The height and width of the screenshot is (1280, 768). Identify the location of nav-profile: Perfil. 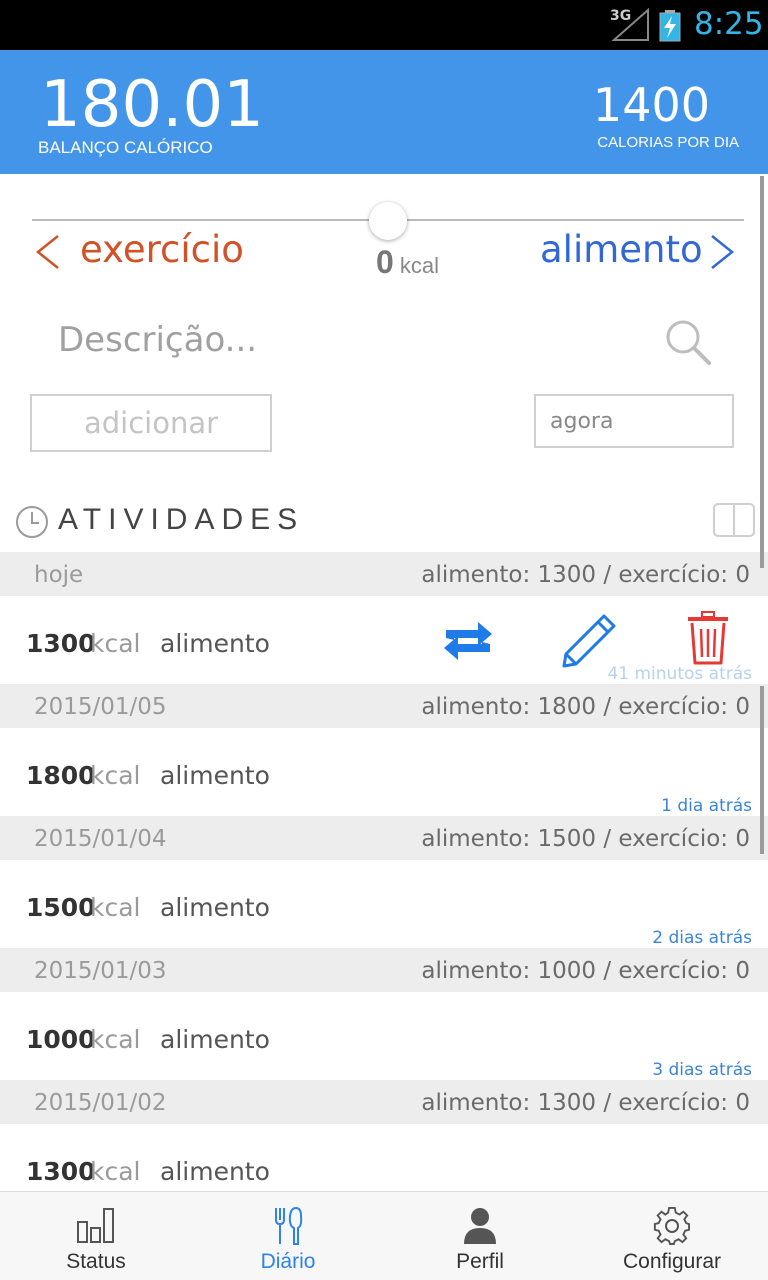
(480, 1236).